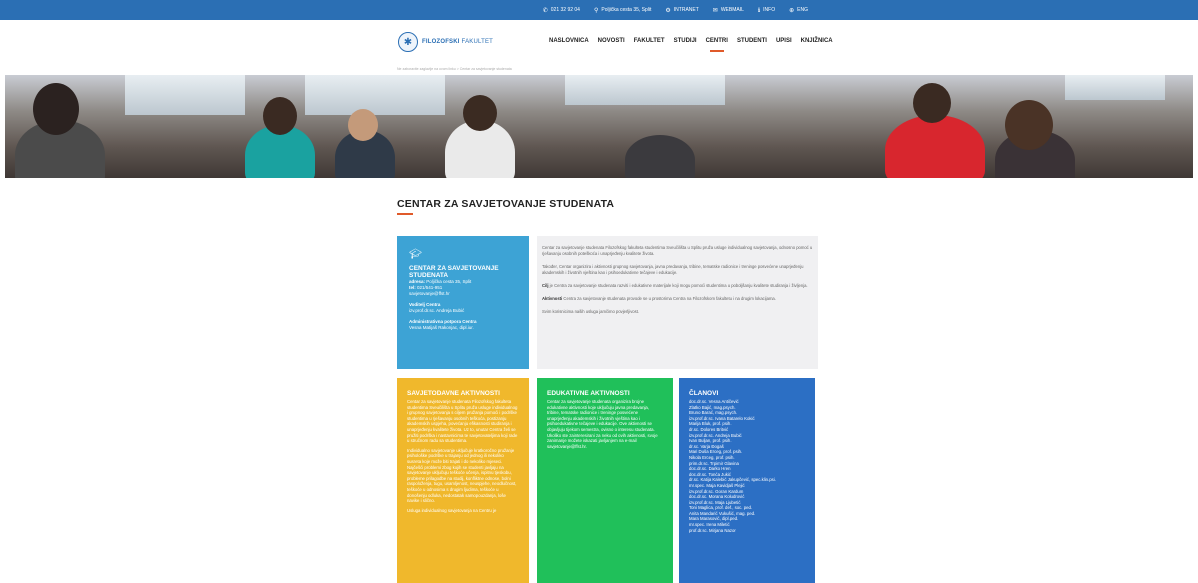  Describe the element at coordinates (784, 41) in the screenshot. I see `nav-upisi: UPISI` at that location.